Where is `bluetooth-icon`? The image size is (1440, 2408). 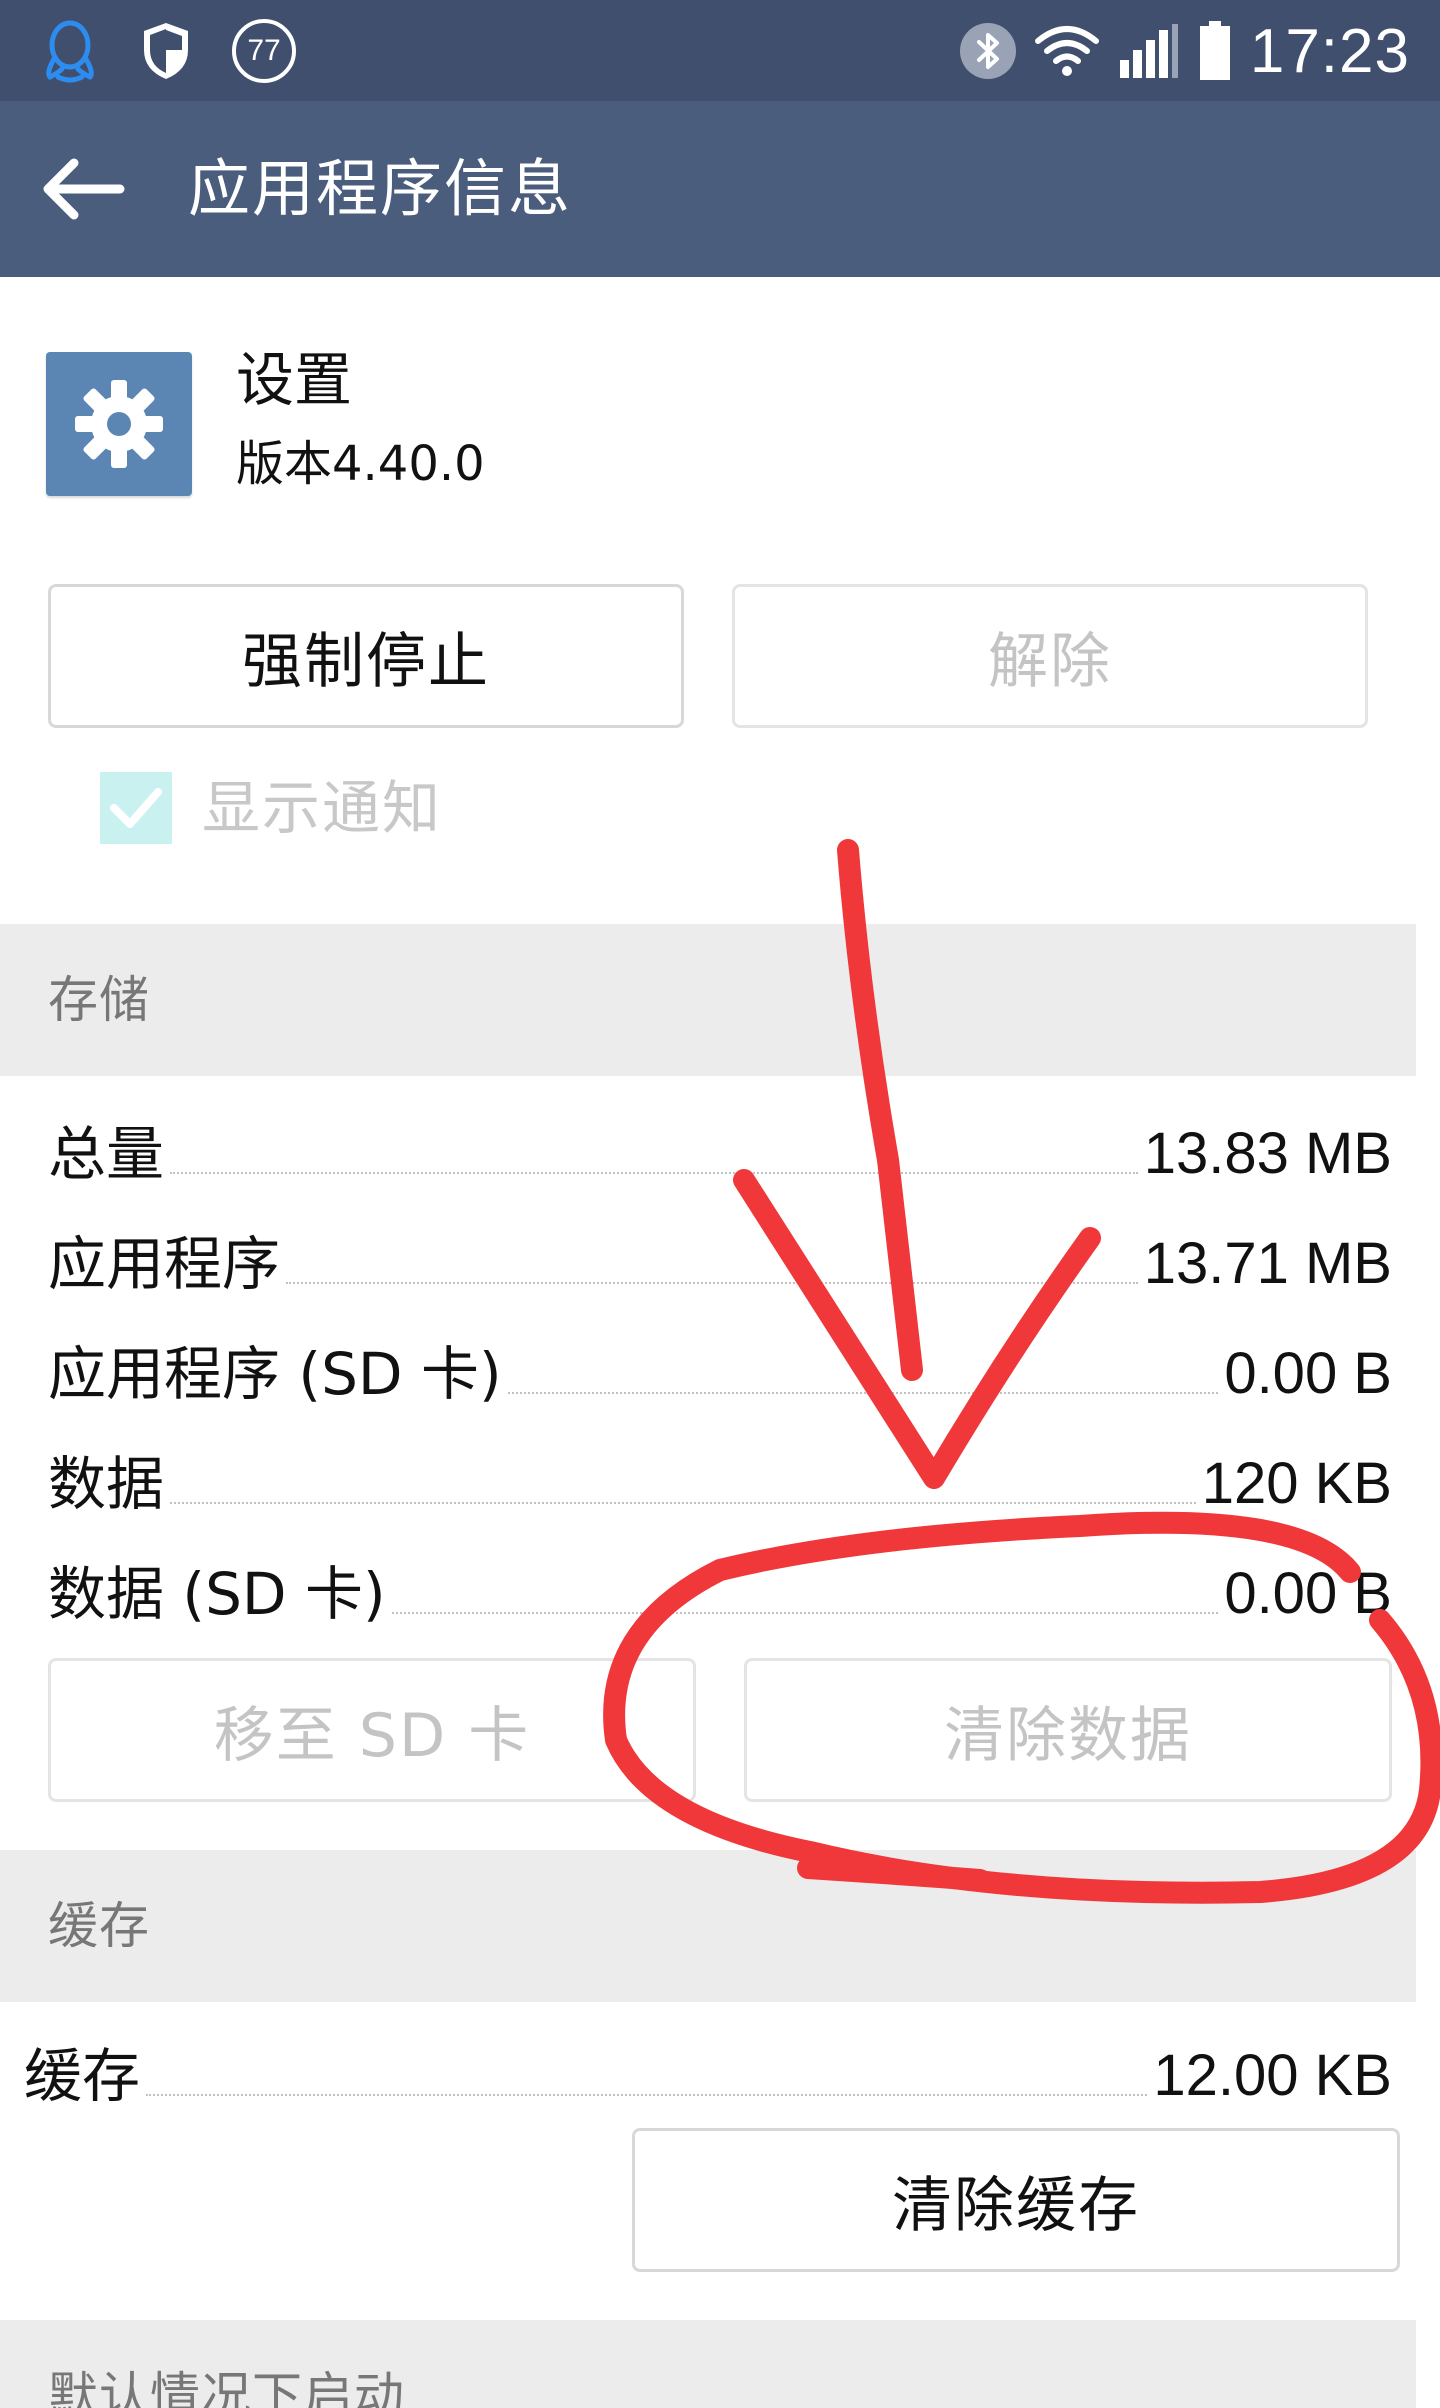 bluetooth-icon is located at coordinates (987, 51).